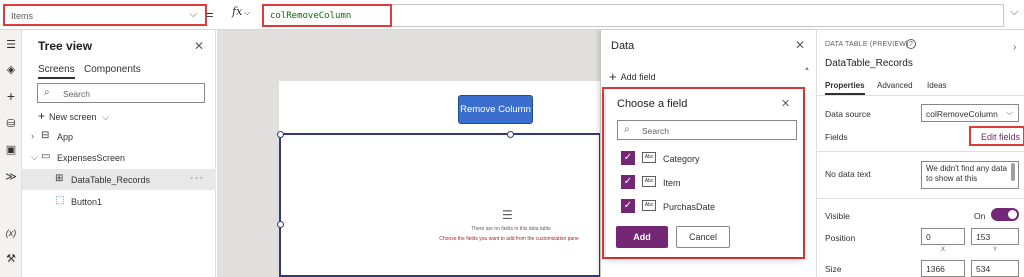  What do you see at coordinates (11, 124) in the screenshot?
I see `data-icon: ⛁` at bounding box center [11, 124].